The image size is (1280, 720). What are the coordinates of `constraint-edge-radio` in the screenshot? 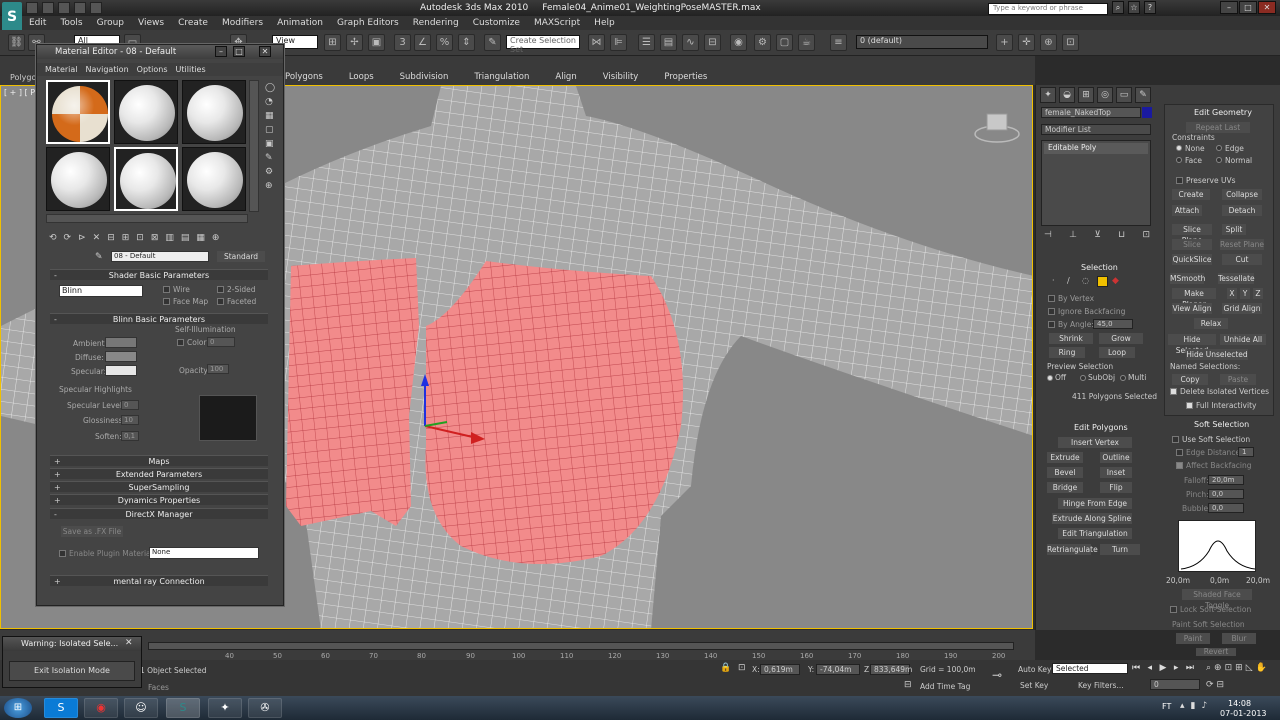 It's located at (1219, 148).